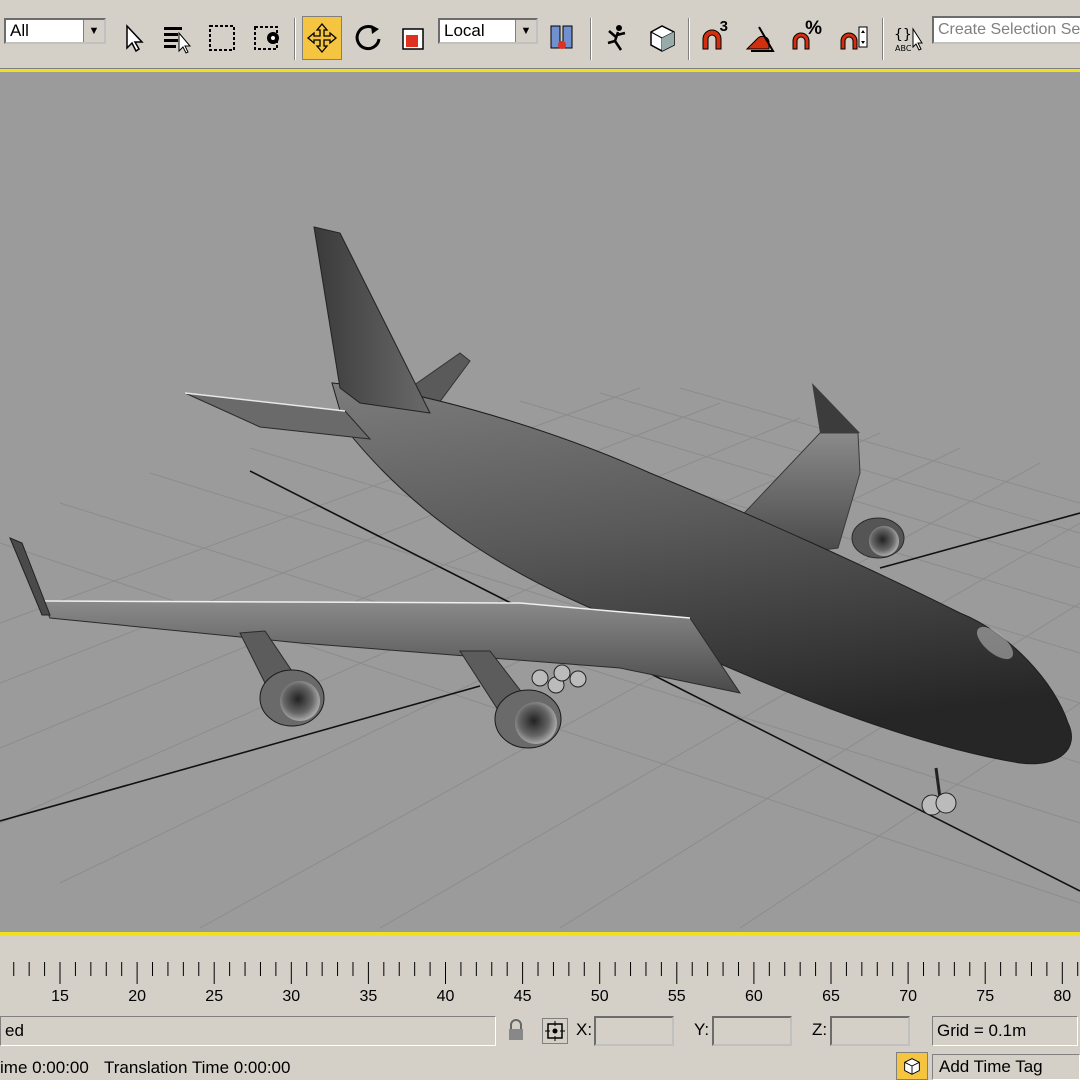 The height and width of the screenshot is (1080, 1080). I want to click on reference-coordinate-dropdown: Local ▼, so click(488, 31).